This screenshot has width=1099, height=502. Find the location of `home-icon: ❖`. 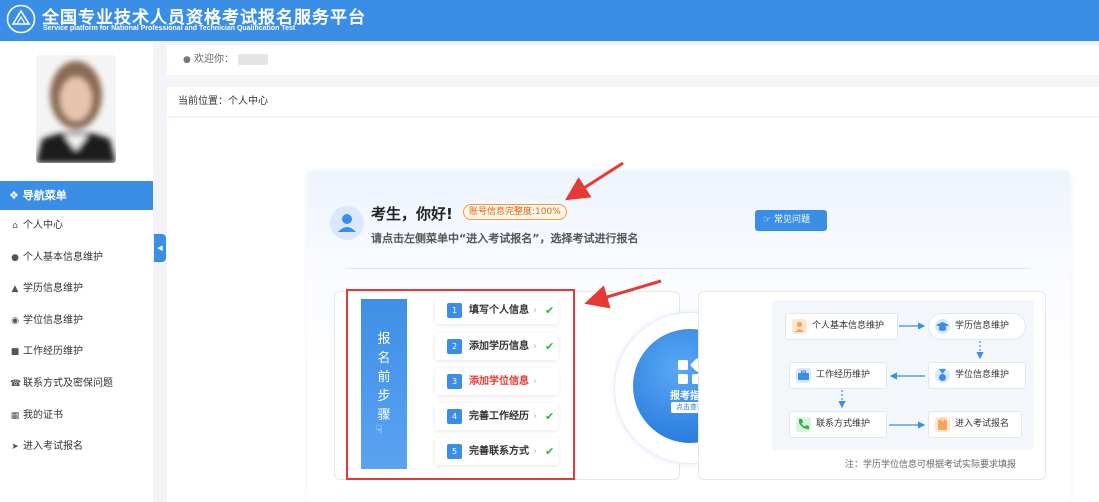

home-icon: ❖ is located at coordinates (14, 195).